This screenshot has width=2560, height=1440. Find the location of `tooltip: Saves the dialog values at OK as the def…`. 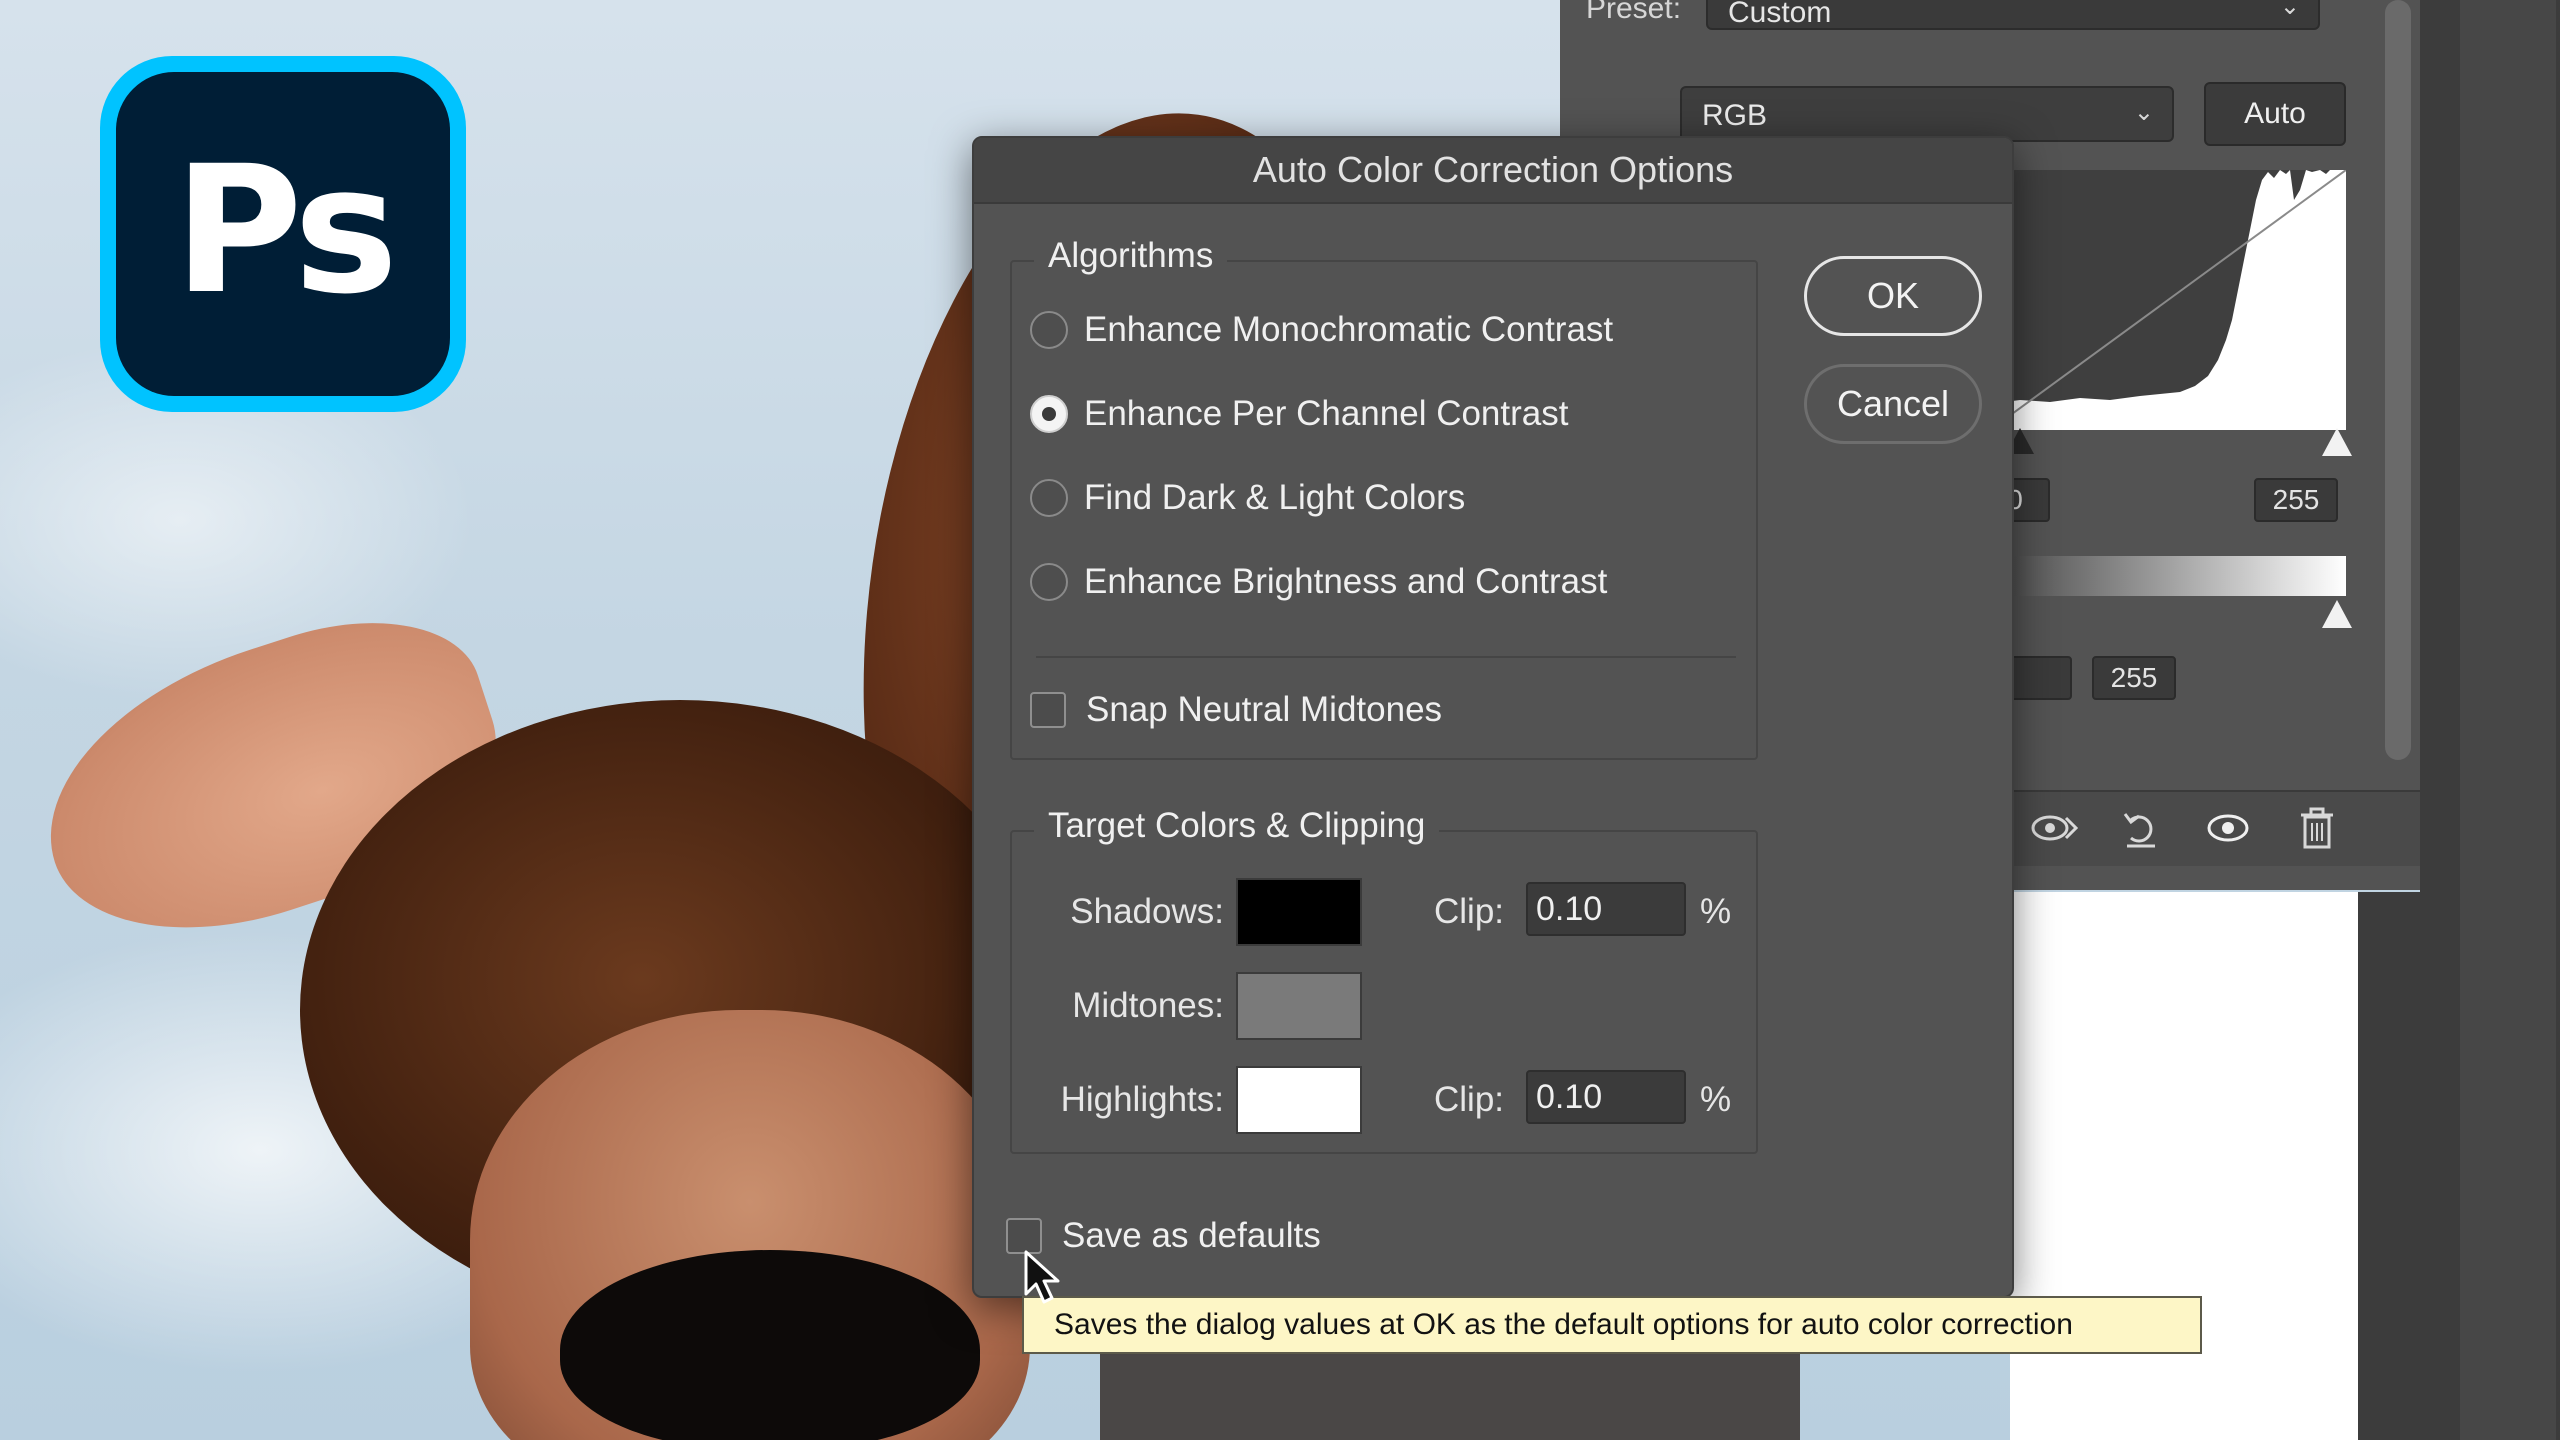

tooltip: Saves the dialog values at OK as the def… is located at coordinates (1612, 1325).